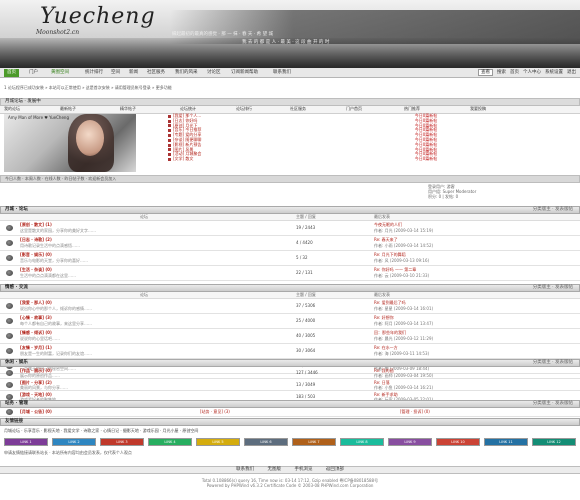 The image size is (580, 500). What do you see at coordinates (16, 403) in the screenshot?
I see `section-title: 站务 · 管理` at bounding box center [16, 403].